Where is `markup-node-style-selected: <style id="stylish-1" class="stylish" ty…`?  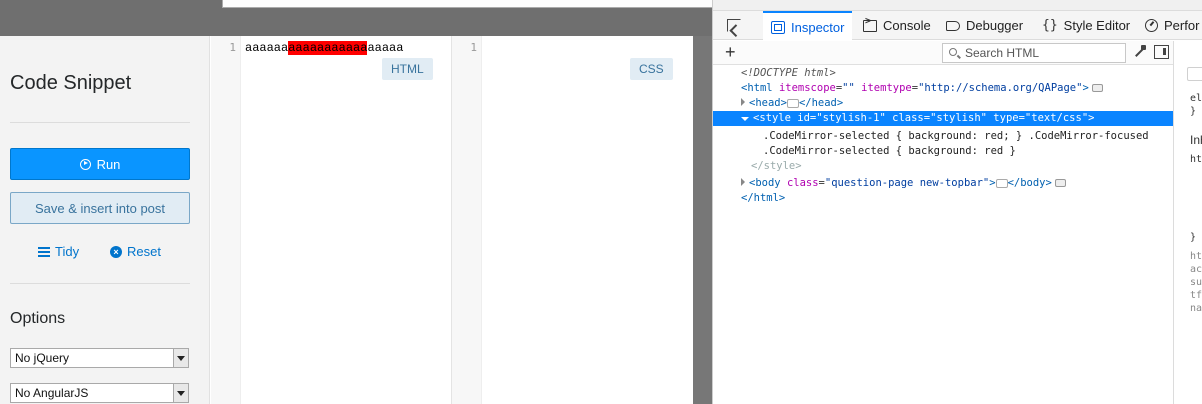
markup-node-style-selected: <style id="stylish-1" class="stylish" ty… is located at coordinates (943, 118).